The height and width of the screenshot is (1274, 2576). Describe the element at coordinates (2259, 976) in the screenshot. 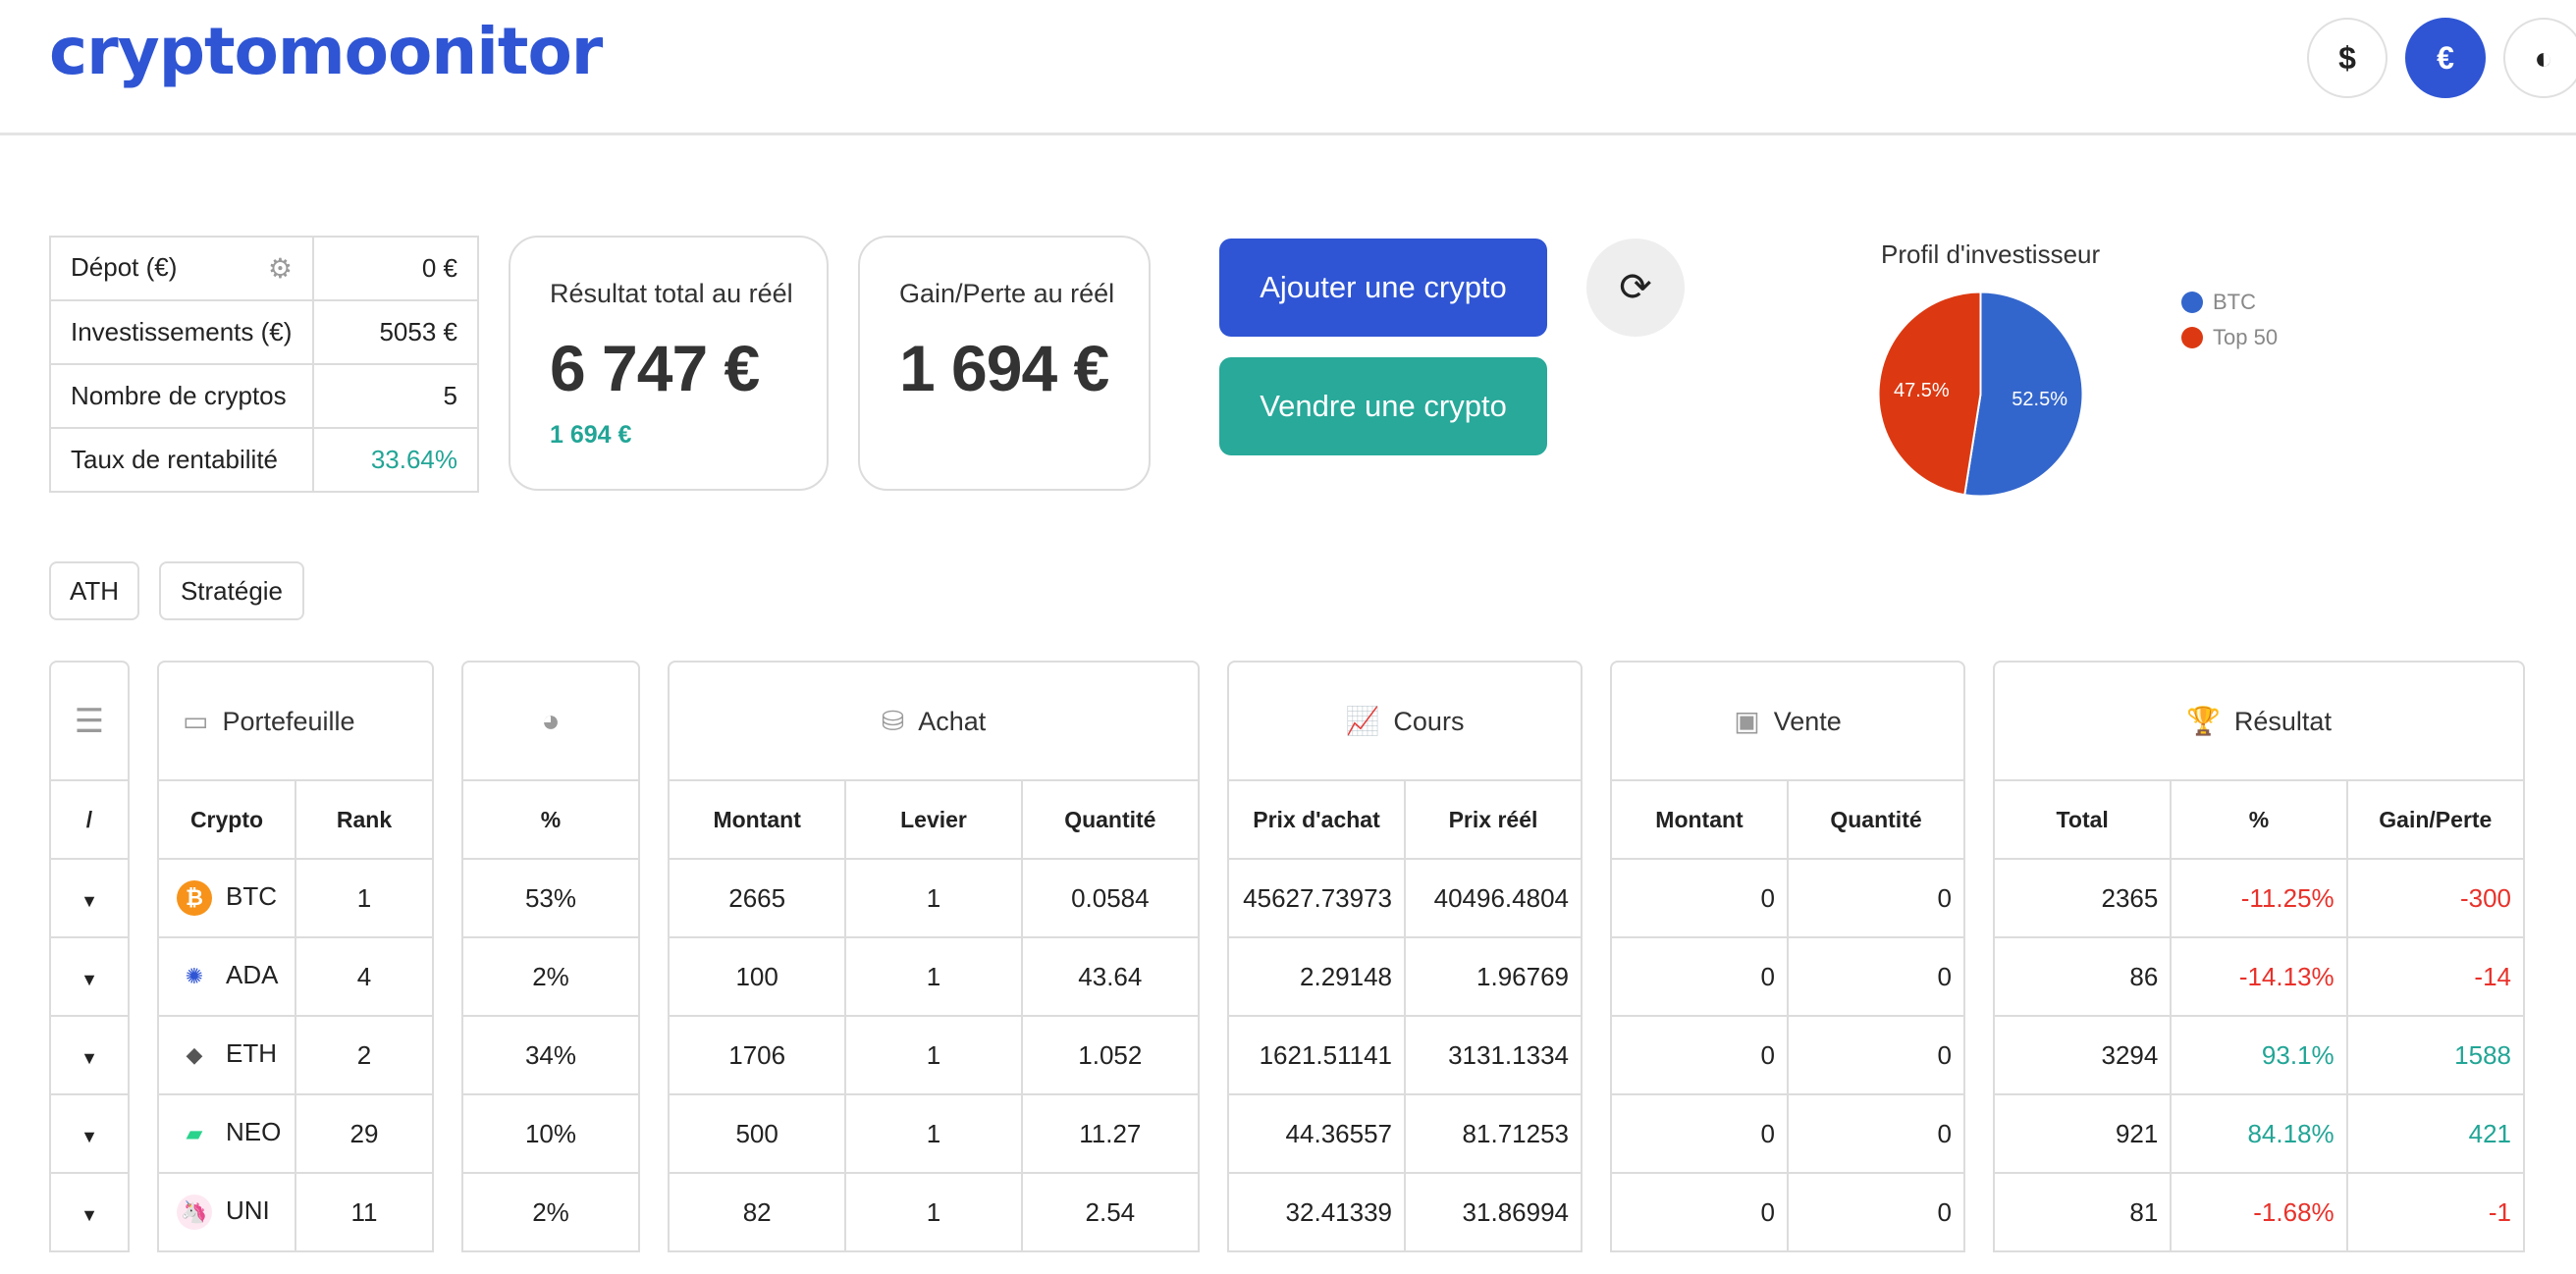

I see `result-percent-cell: -14.13%` at that location.